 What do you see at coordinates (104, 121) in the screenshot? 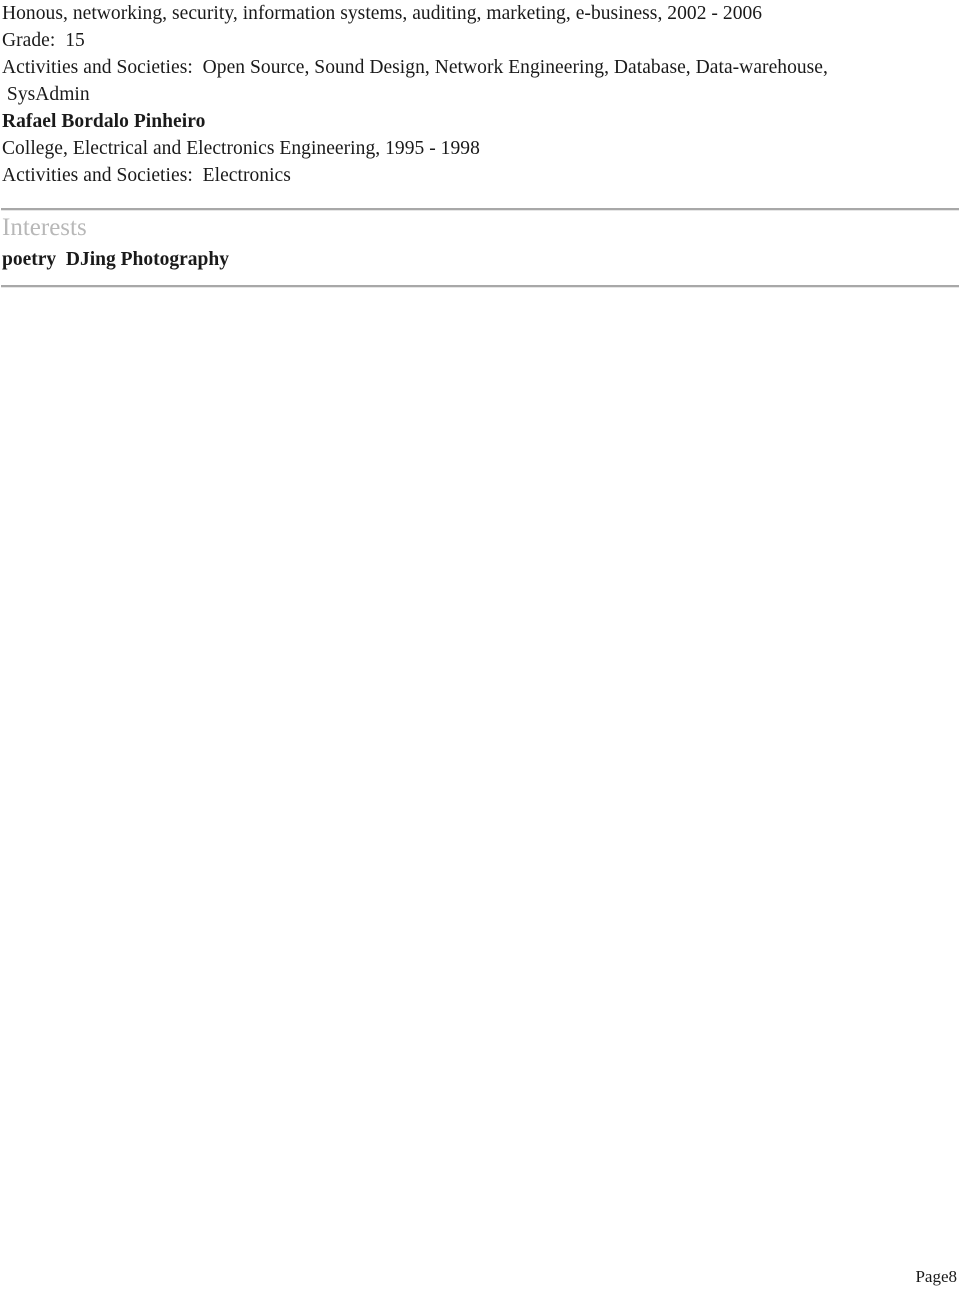
I see `education-institution-name: Rafael Bordalo Pinheiro` at bounding box center [104, 121].